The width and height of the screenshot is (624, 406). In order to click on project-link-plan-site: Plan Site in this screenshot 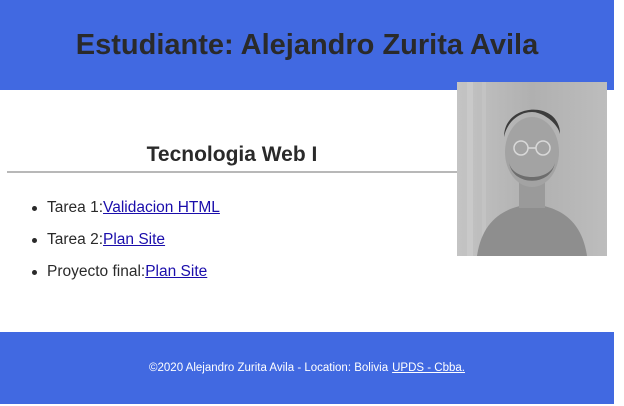, I will do `click(176, 271)`.